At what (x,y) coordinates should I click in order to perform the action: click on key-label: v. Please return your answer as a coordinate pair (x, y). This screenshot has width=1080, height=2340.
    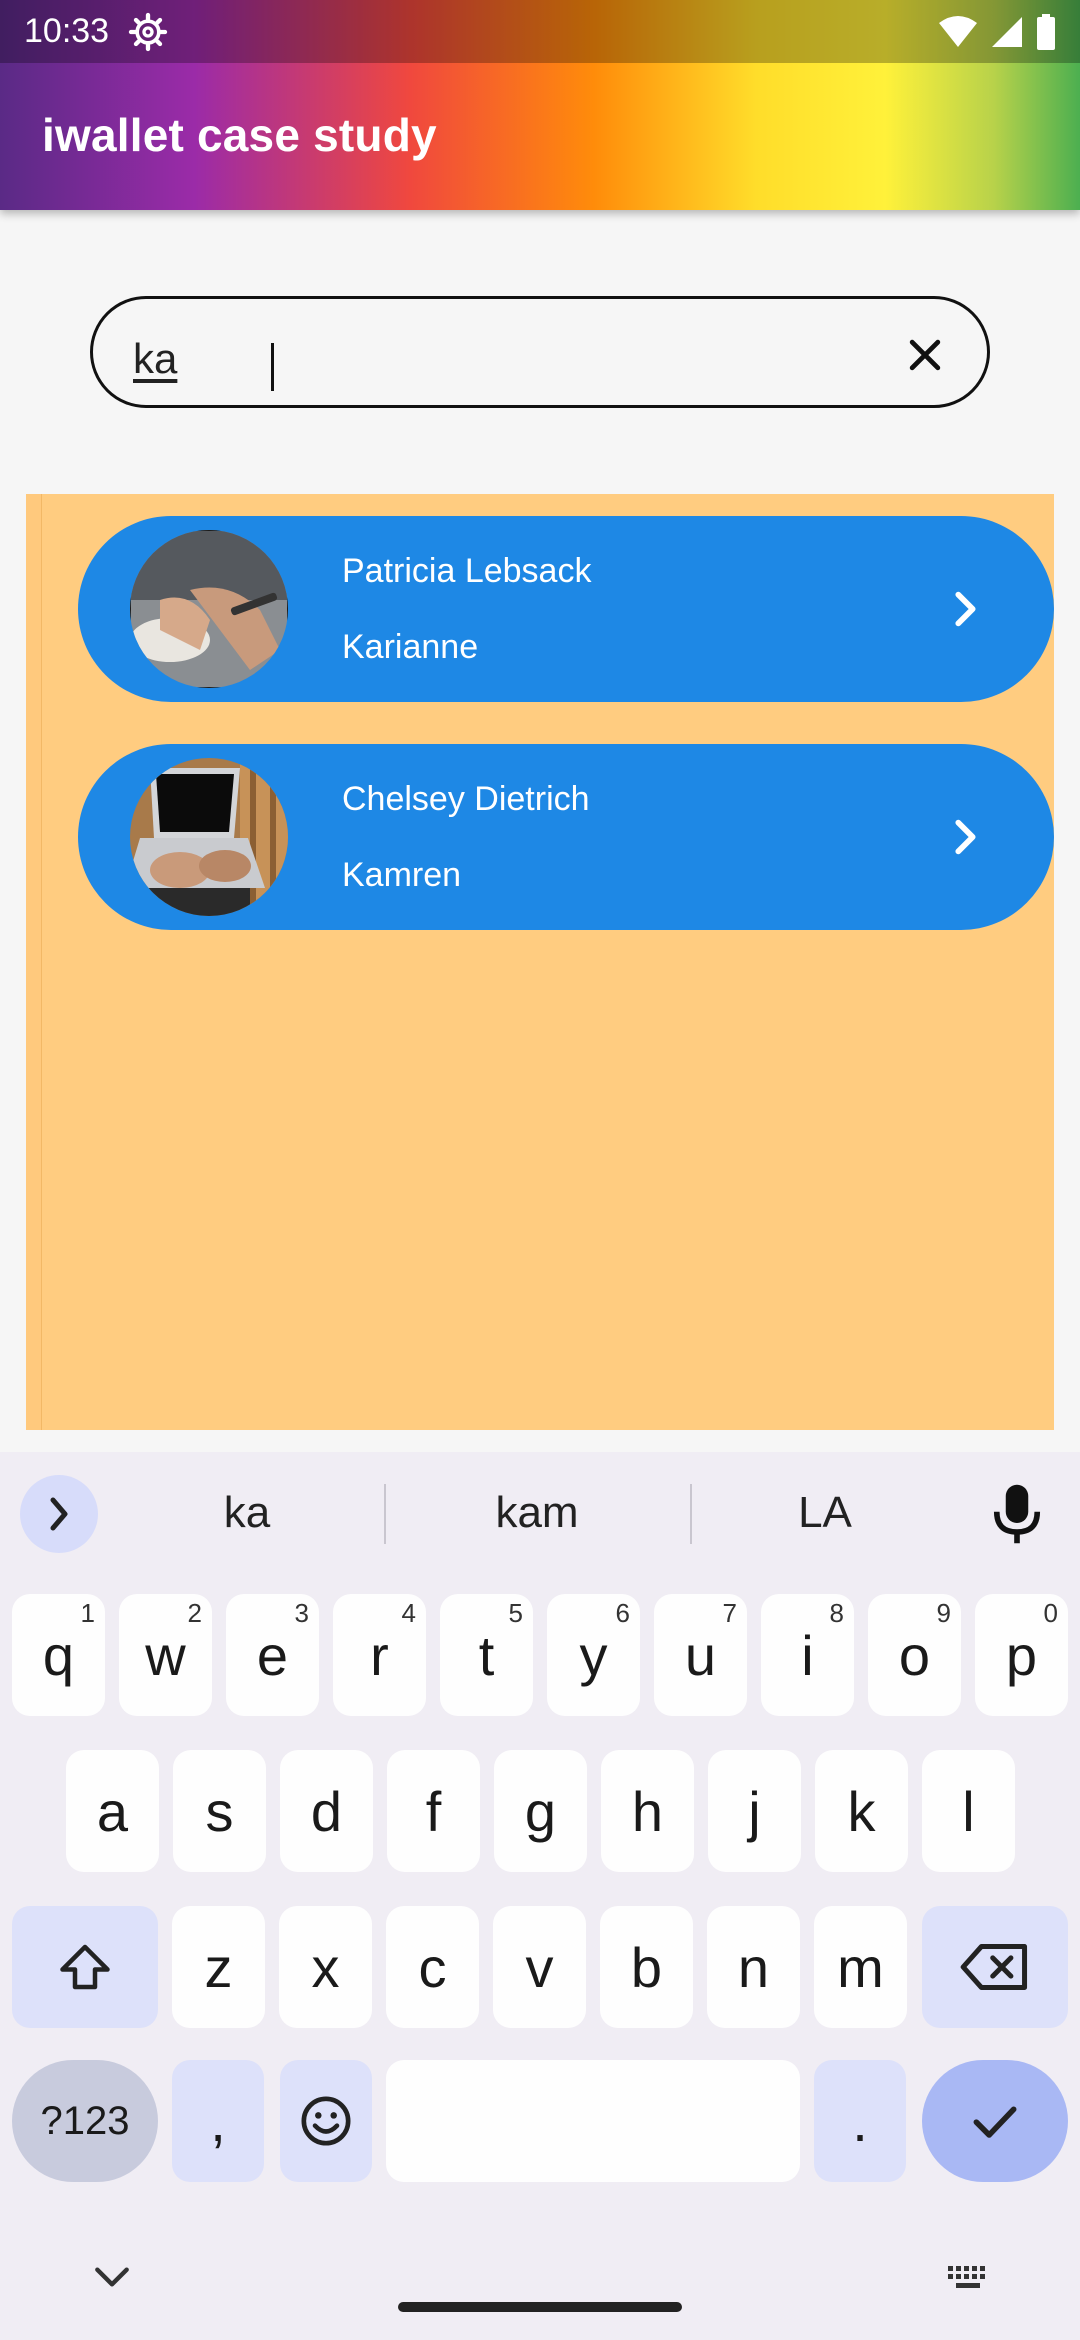
    Looking at the image, I should click on (539, 1967).